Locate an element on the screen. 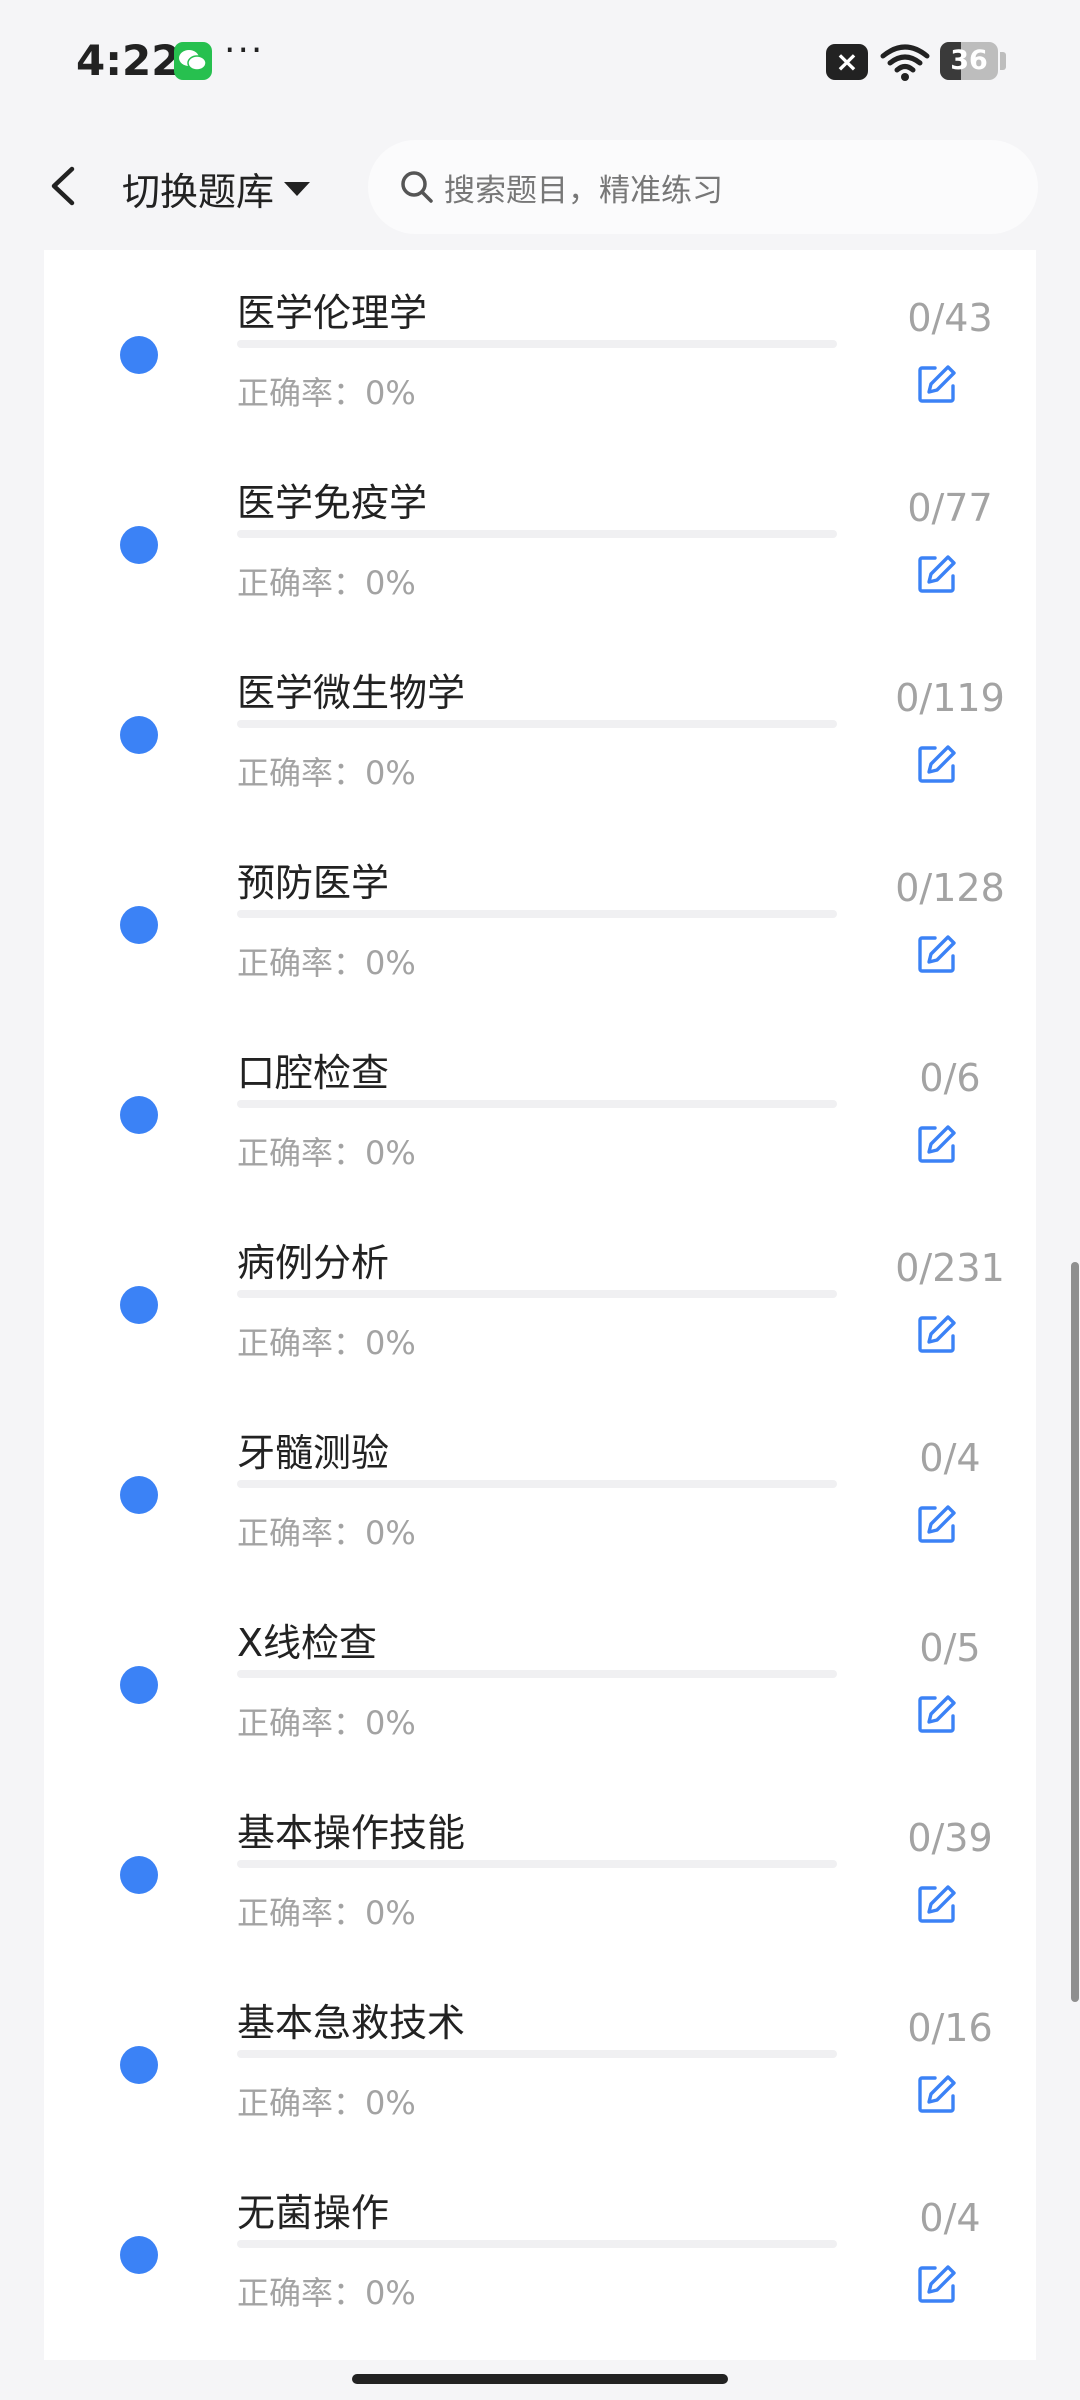 The image size is (1080, 2400). search-input: 搜索题目，精准练习 is located at coordinates (703, 187).